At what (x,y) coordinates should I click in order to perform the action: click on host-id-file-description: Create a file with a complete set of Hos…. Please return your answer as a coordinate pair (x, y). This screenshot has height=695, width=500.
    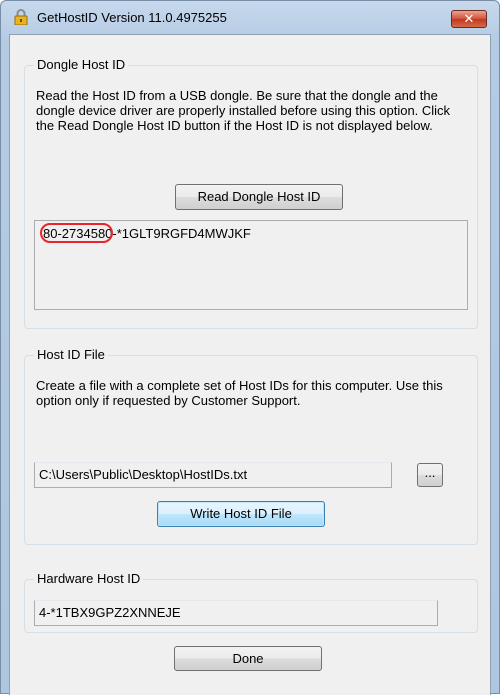
    Looking at the image, I should click on (239, 393).